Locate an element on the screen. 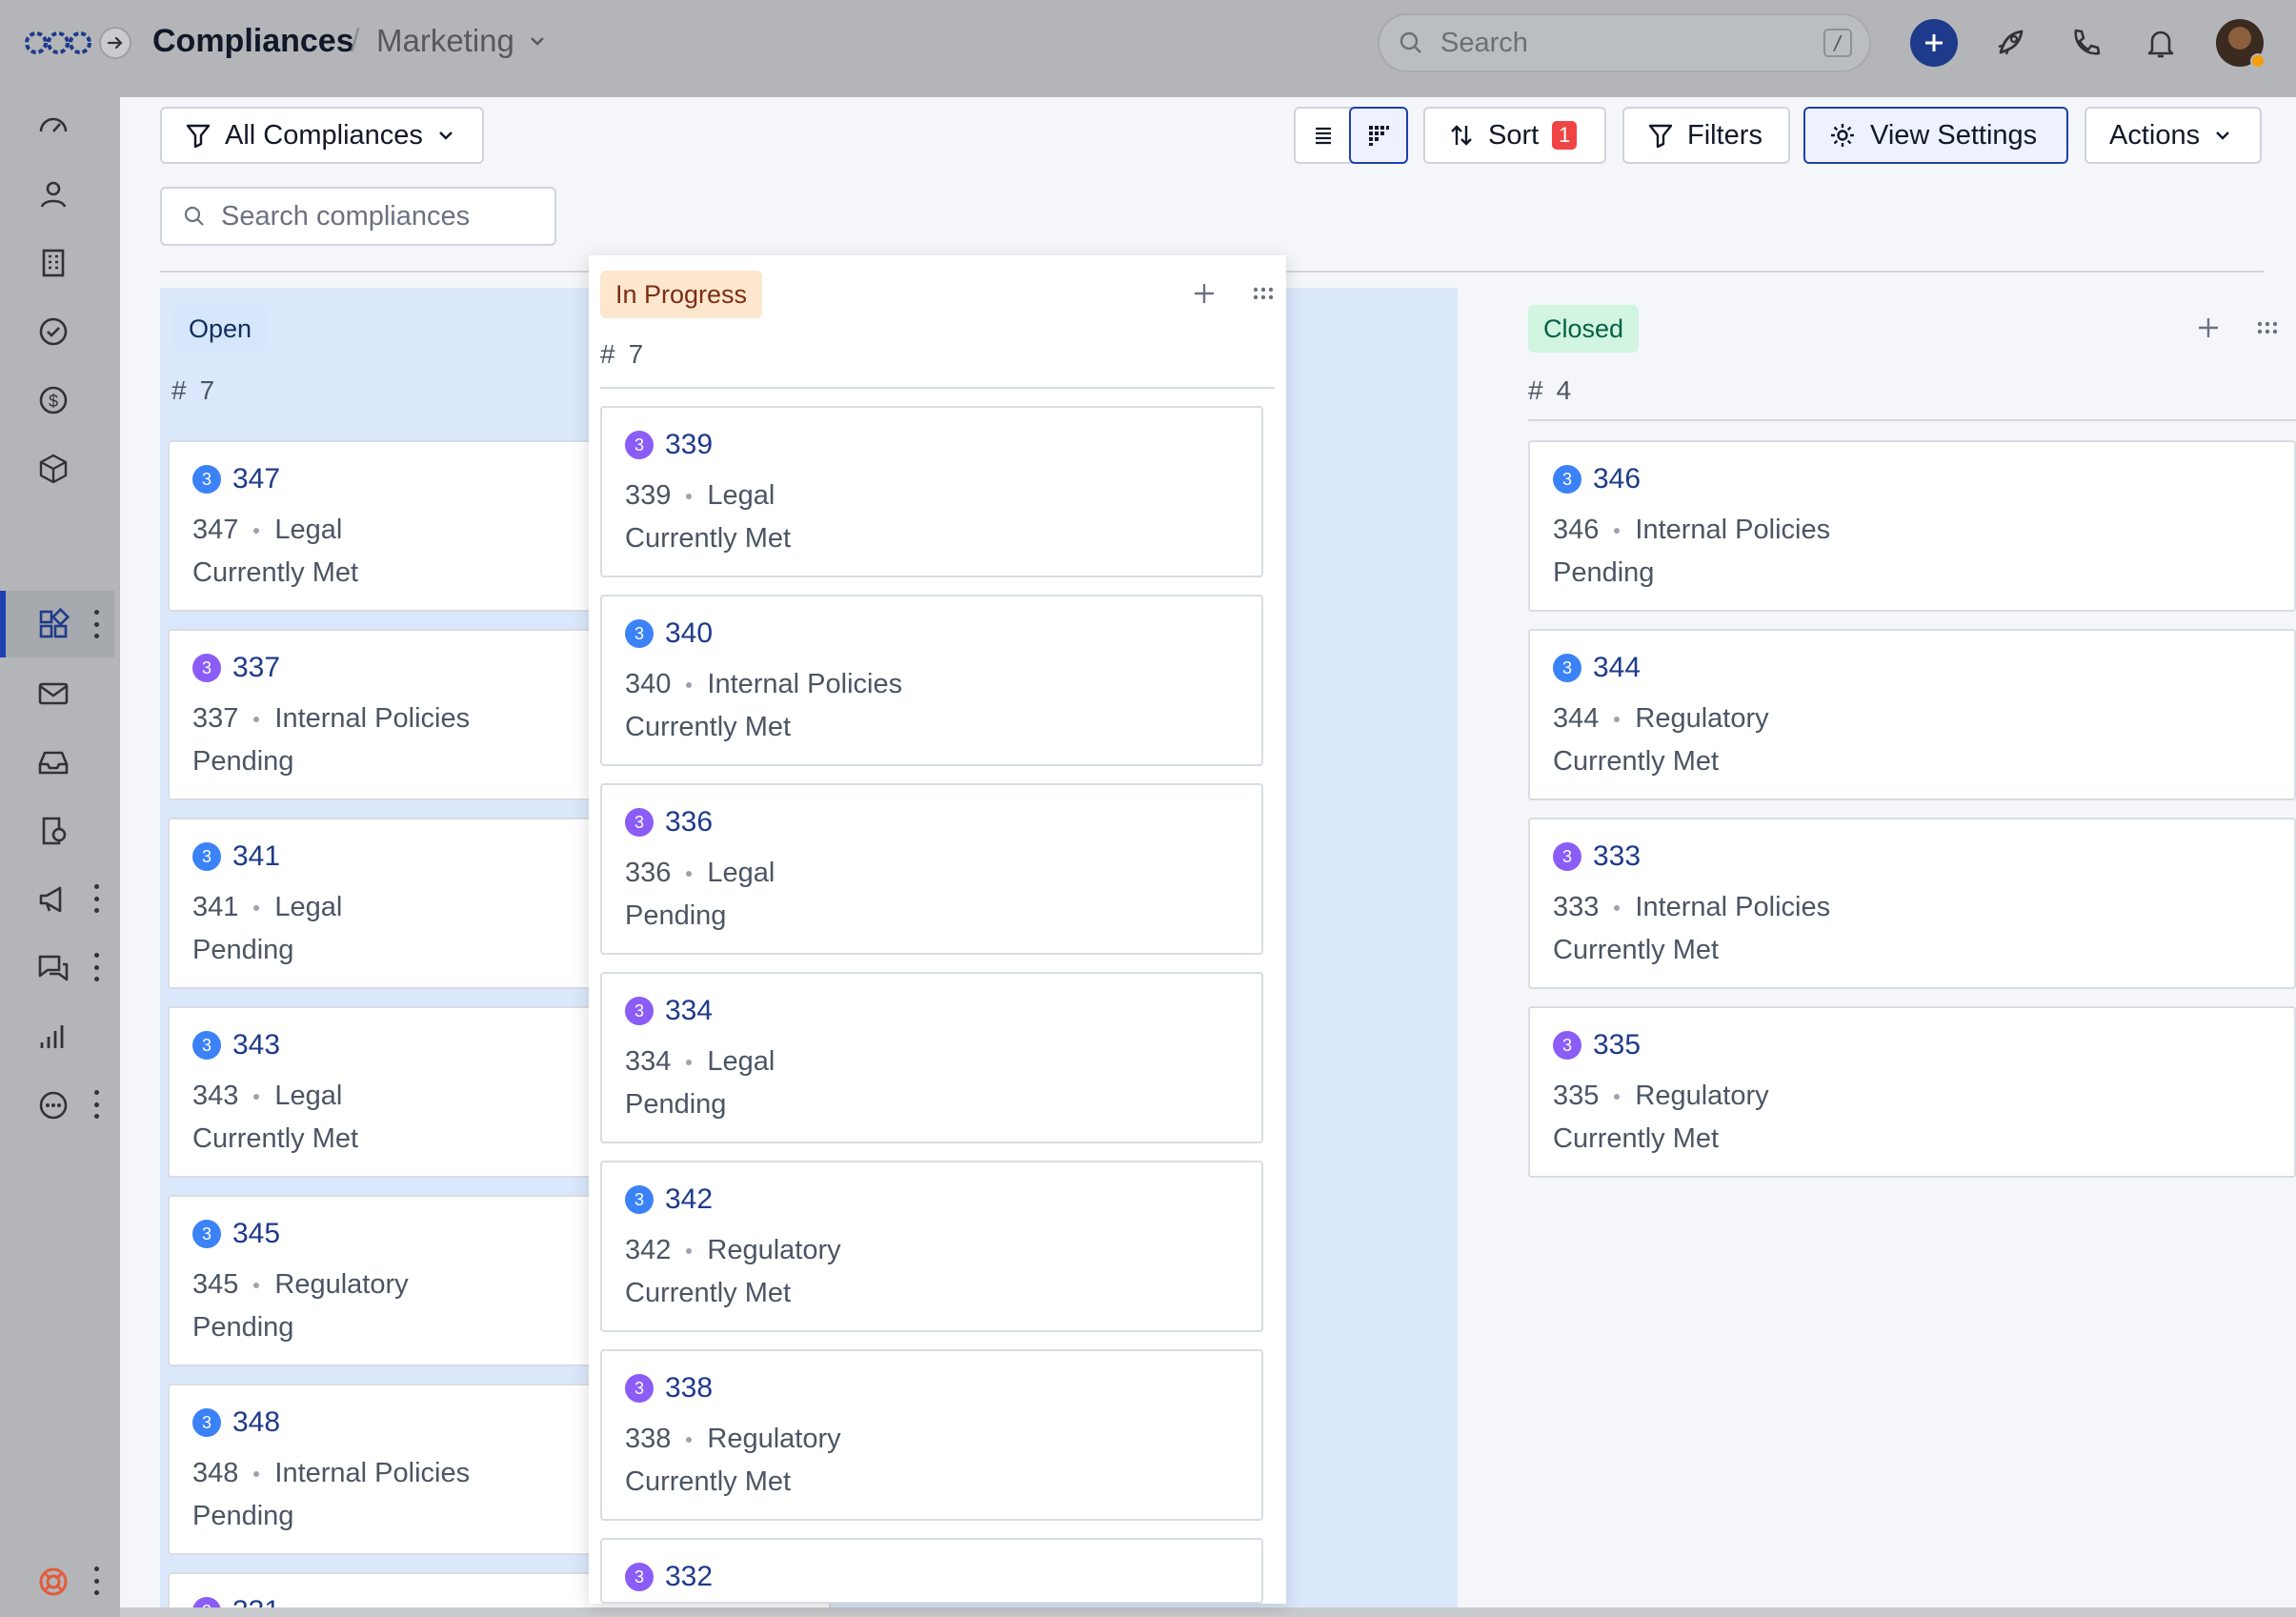  rocket-button is located at coordinates (2010, 43).